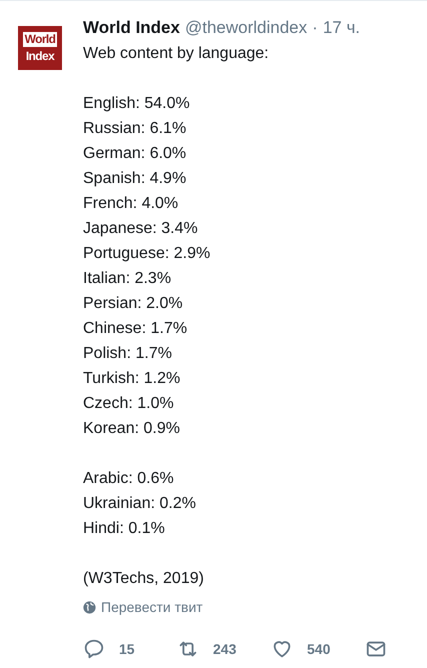 The height and width of the screenshot is (668, 427). Describe the element at coordinates (135, 179) in the screenshot. I see `tweet-text-line: Spanish: 4.9%` at that location.